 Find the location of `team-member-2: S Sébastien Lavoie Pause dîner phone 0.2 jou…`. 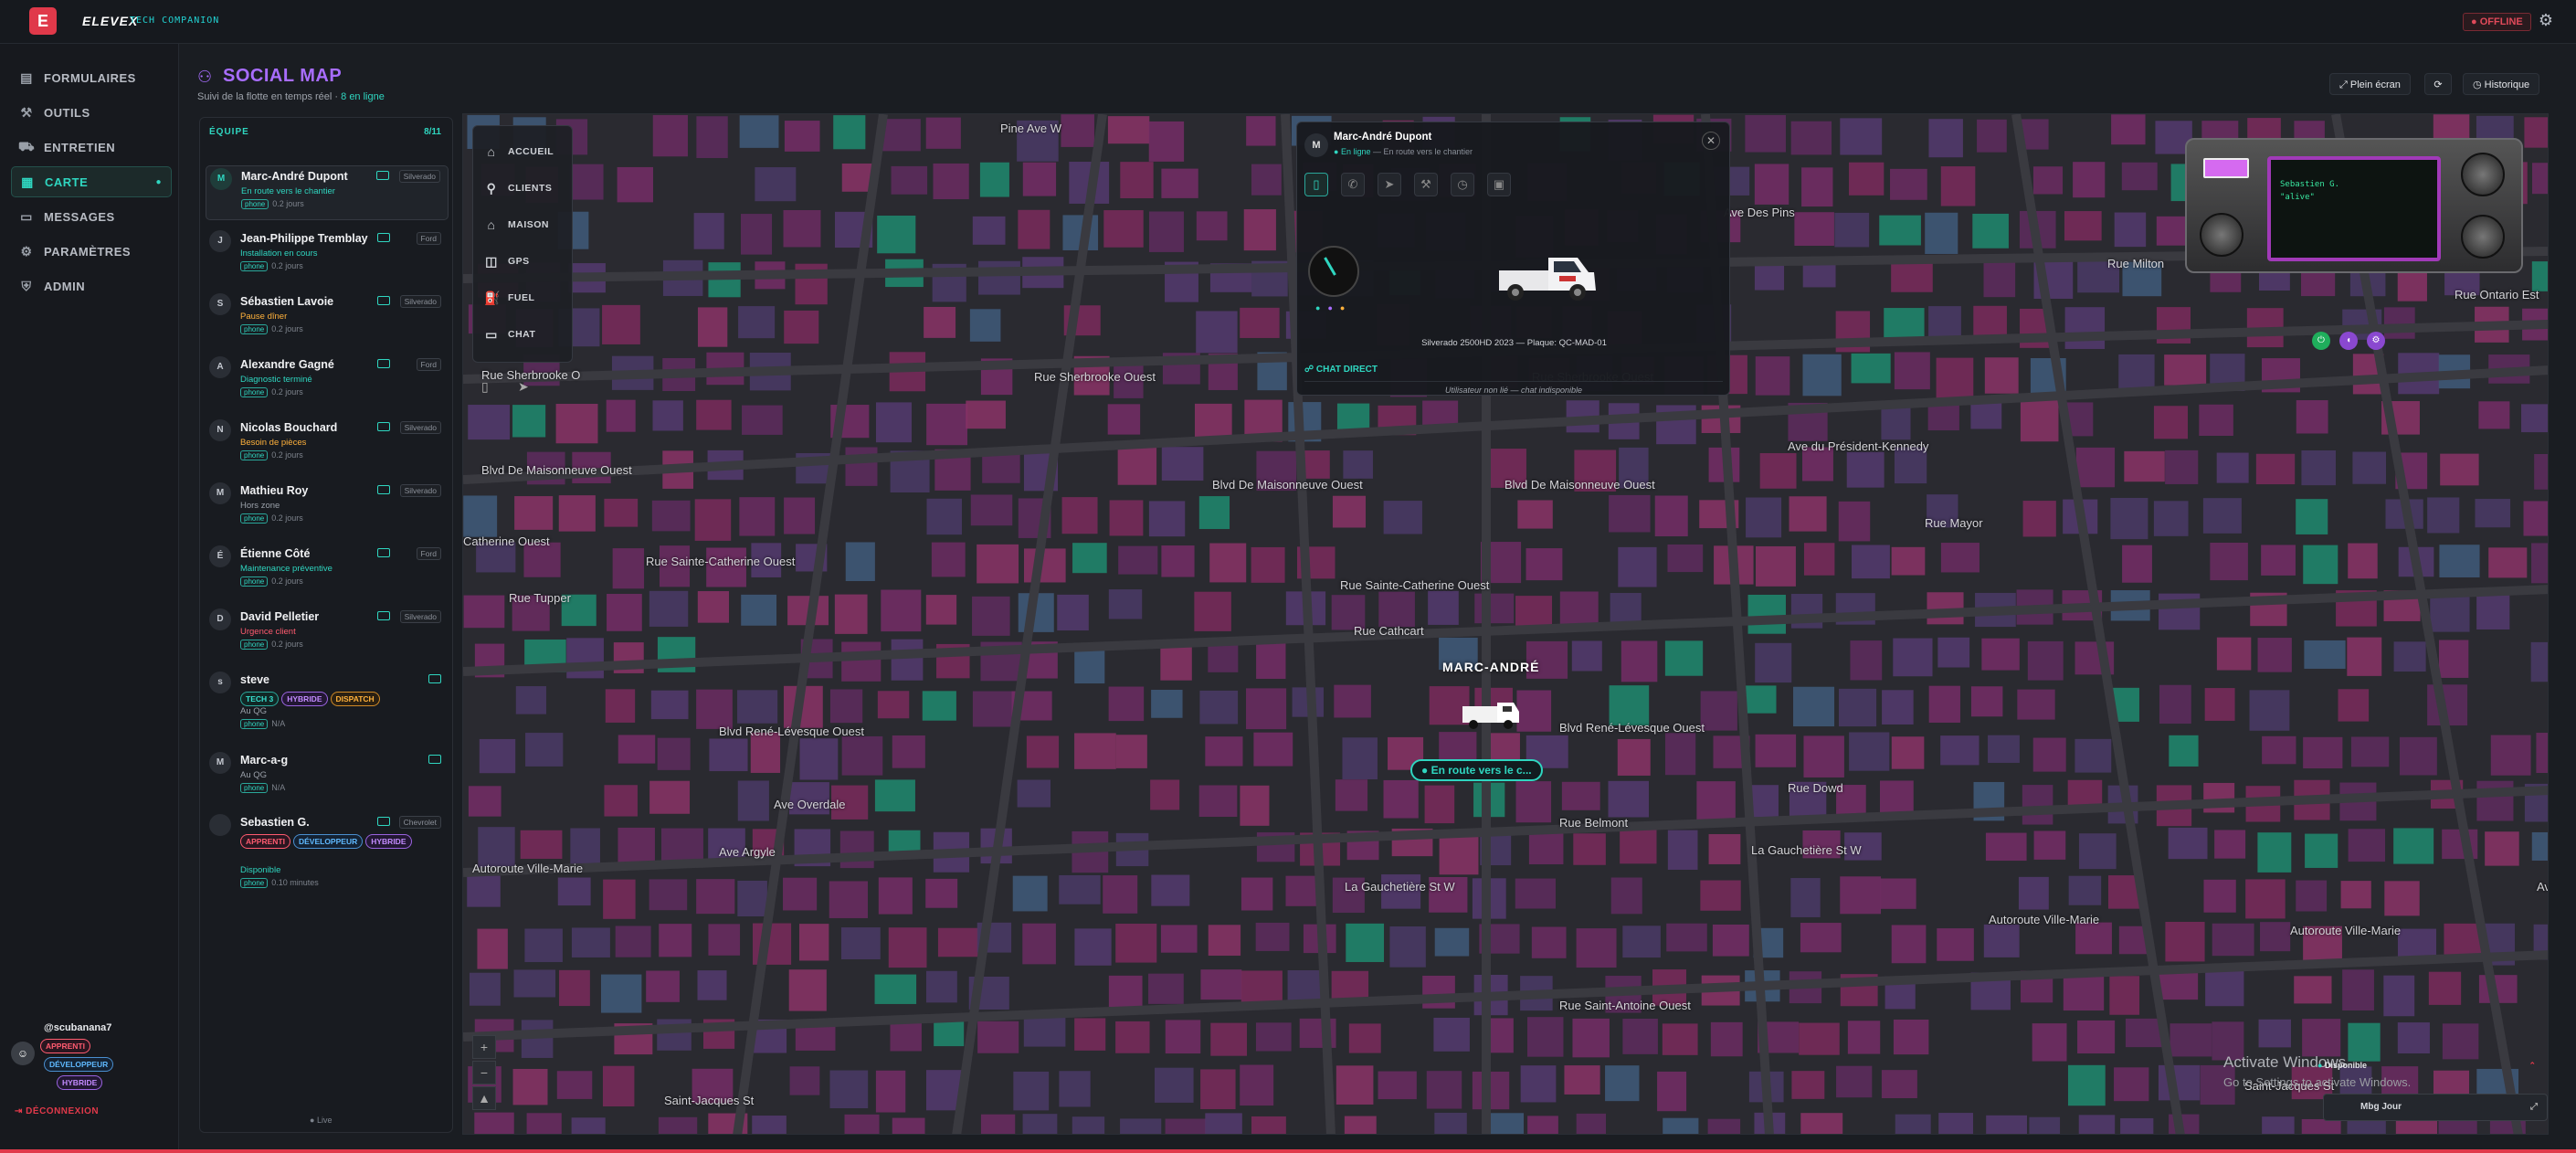

team-member-2: S Sébastien Lavoie Pause dîner phone 0.2 jou… is located at coordinates (327, 319).